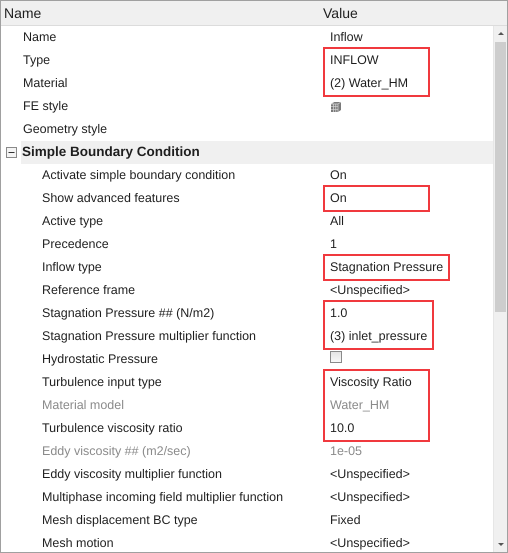 This screenshot has width=508, height=553. What do you see at coordinates (340, 13) in the screenshot?
I see `column-header: Value` at bounding box center [340, 13].